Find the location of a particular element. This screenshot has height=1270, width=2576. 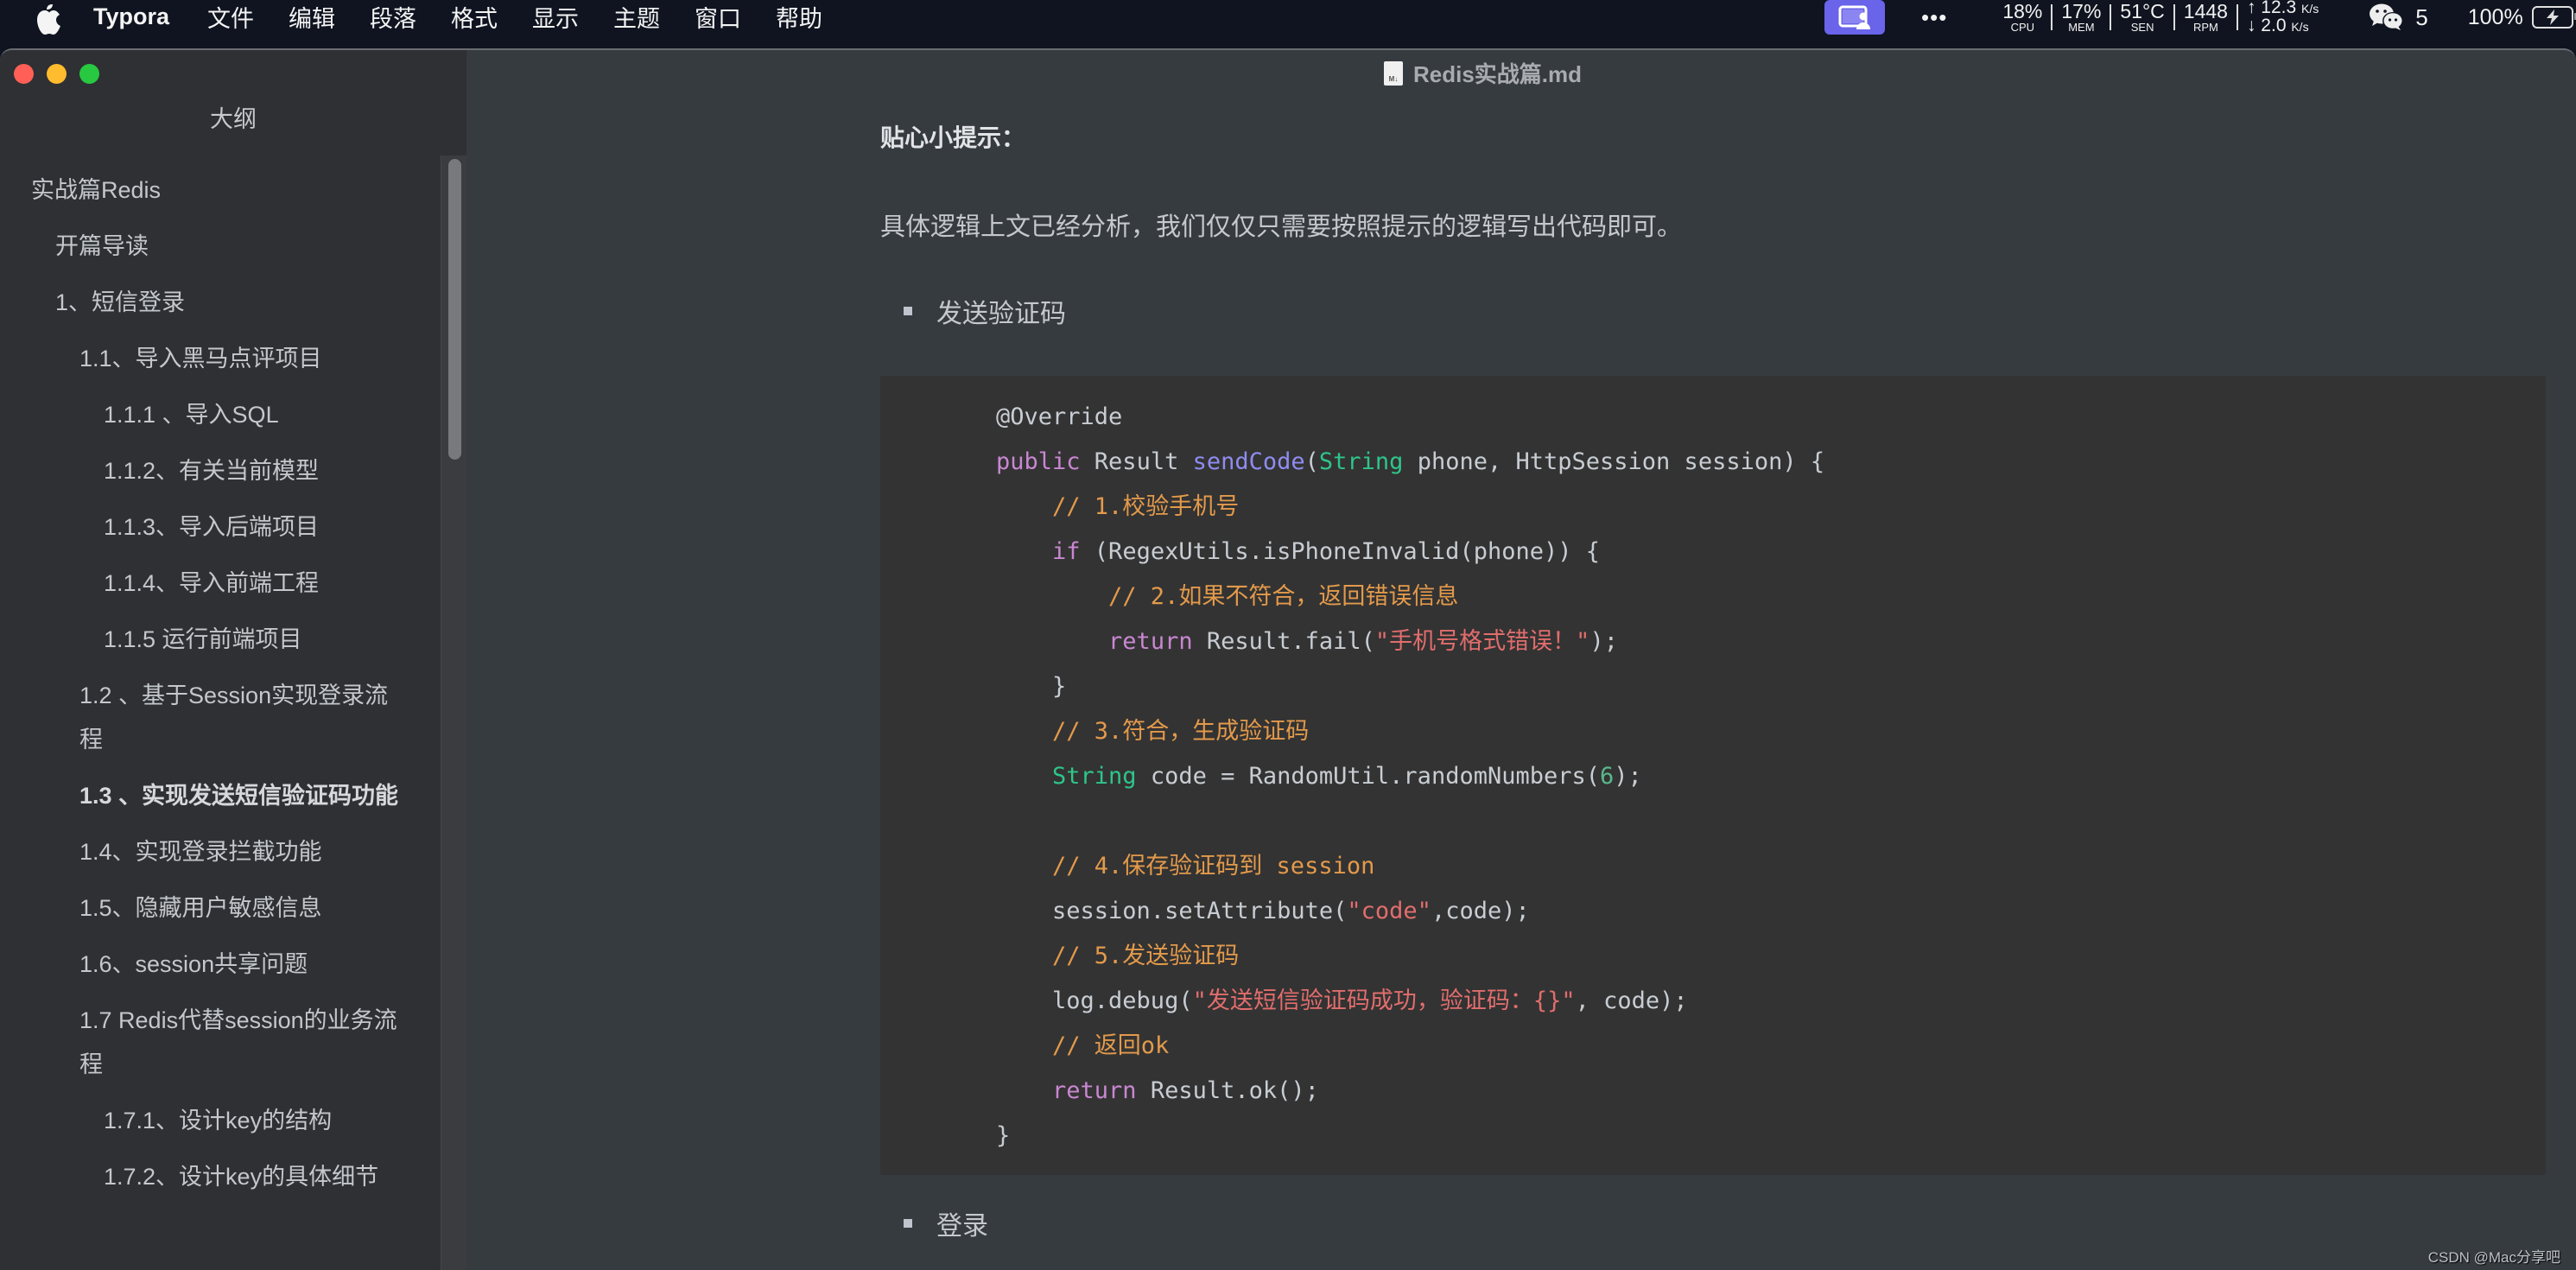

code-token: @Override is located at coordinates (1059, 416).